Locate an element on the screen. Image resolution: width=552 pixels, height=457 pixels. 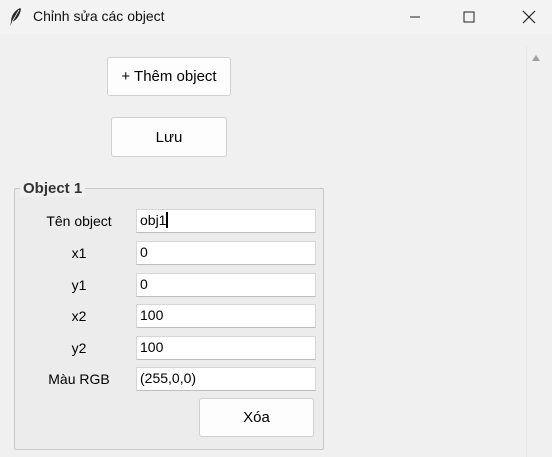
title-bar: Chỉnh sửa các object is located at coordinates (276, 17).